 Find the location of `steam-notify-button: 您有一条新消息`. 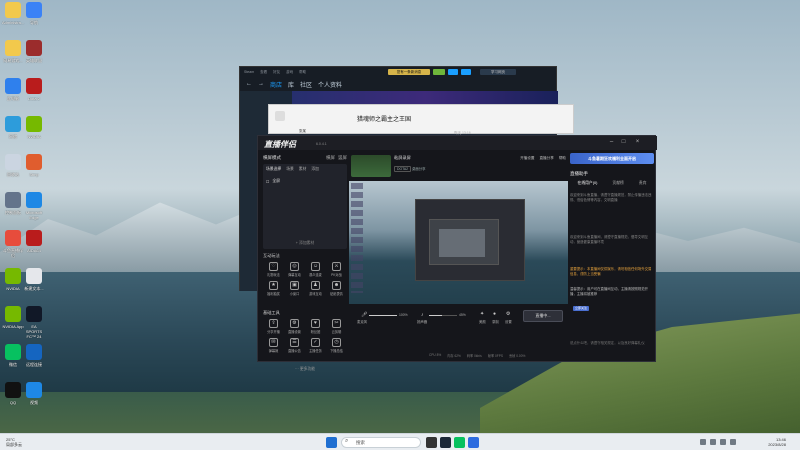

steam-notify-button: 您有一条新消息 is located at coordinates (409, 72).